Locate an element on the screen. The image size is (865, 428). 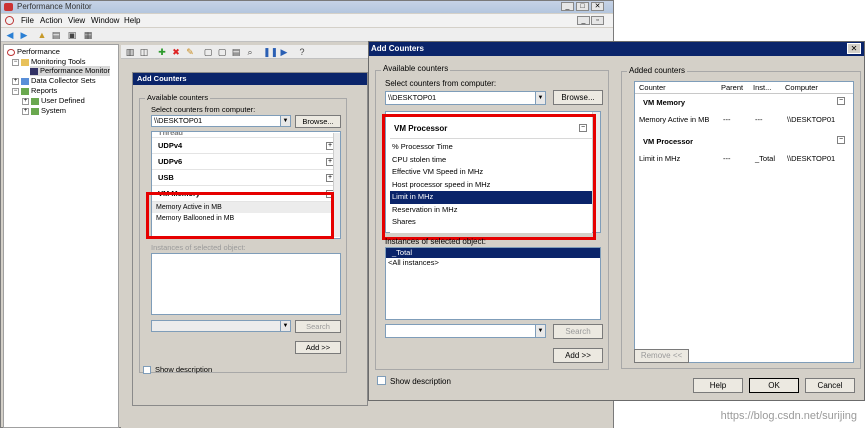
delete-counter-icon: ✖ is located at coordinates (176, 52).